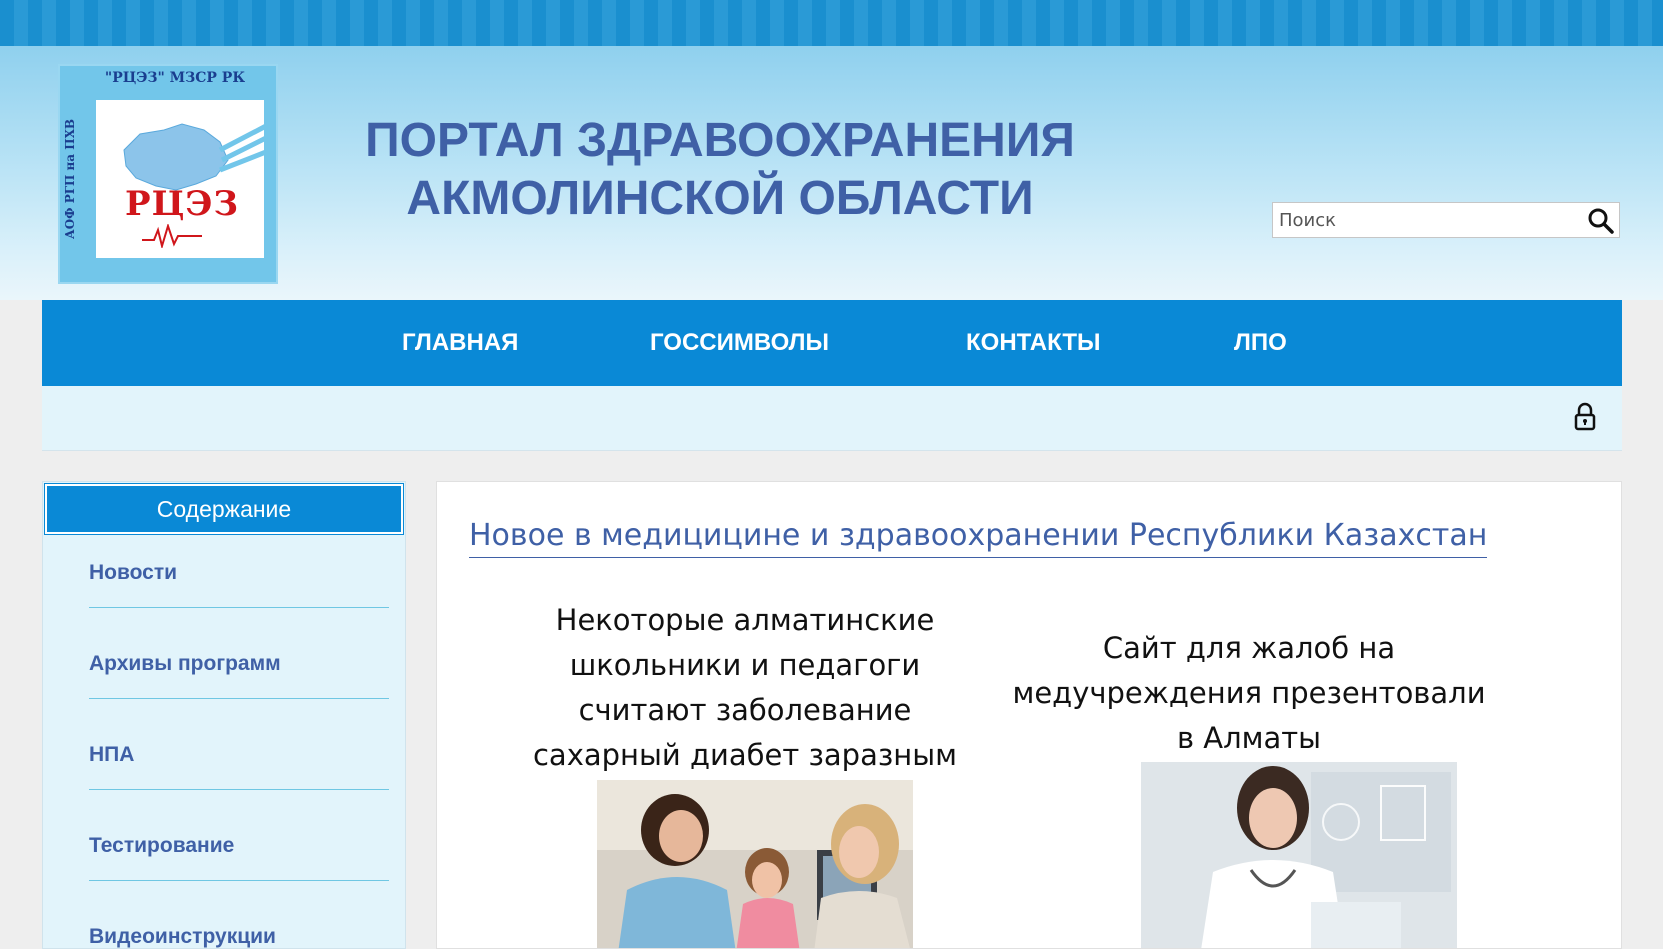 This screenshot has width=1663, height=949. What do you see at coordinates (239, 758) in the screenshot?
I see `sidebar-item-npa: НПА` at bounding box center [239, 758].